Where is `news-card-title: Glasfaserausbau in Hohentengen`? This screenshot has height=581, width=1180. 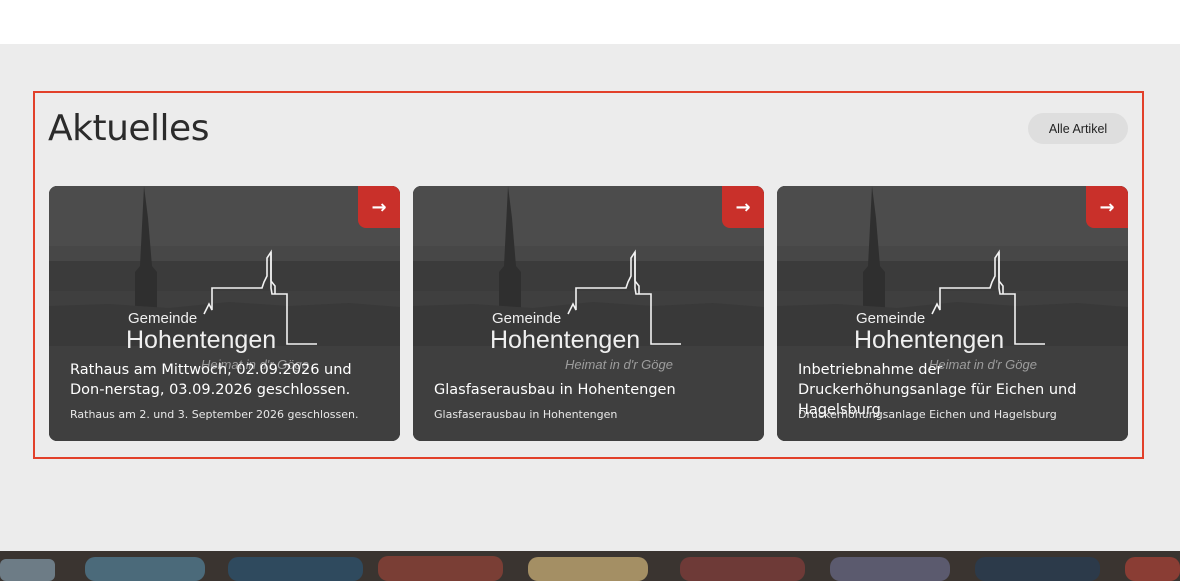 news-card-title: Glasfaserausbau in Hohentengen is located at coordinates (555, 390).